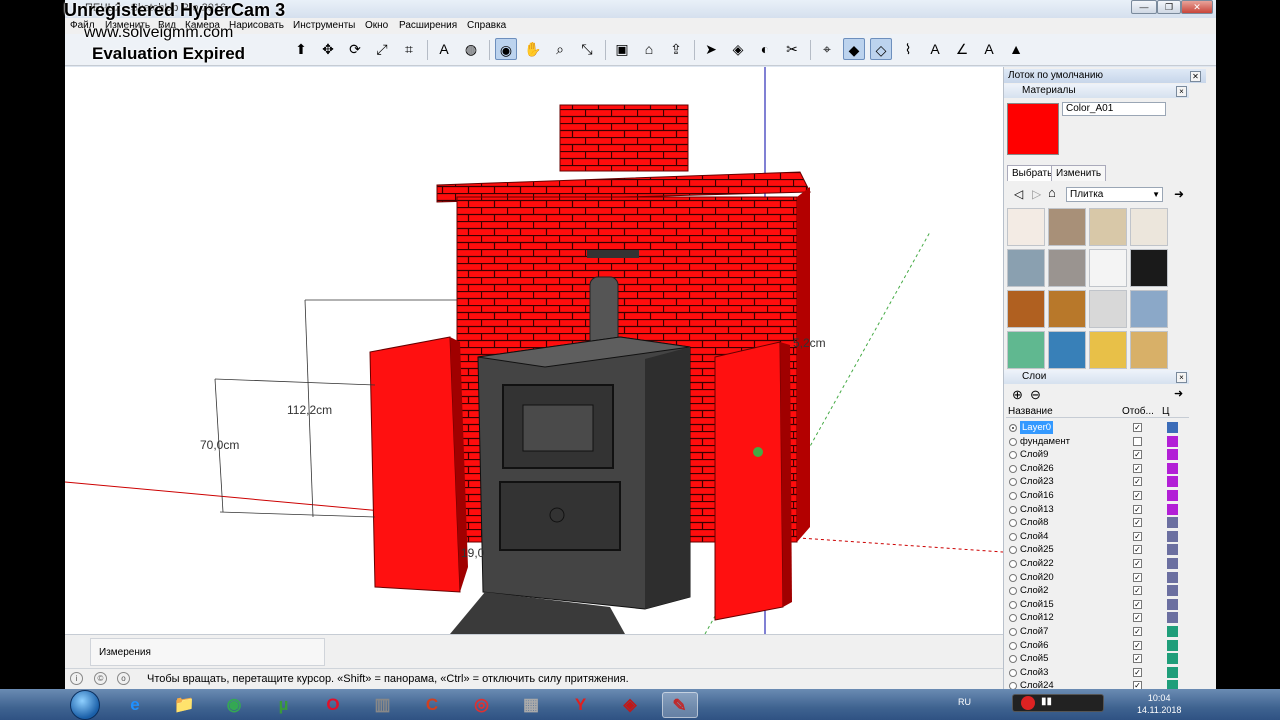 The height and width of the screenshot is (720, 1280). What do you see at coordinates (1097, 442) in the screenshot?
I see `layer-row: фундамент` at bounding box center [1097, 442].